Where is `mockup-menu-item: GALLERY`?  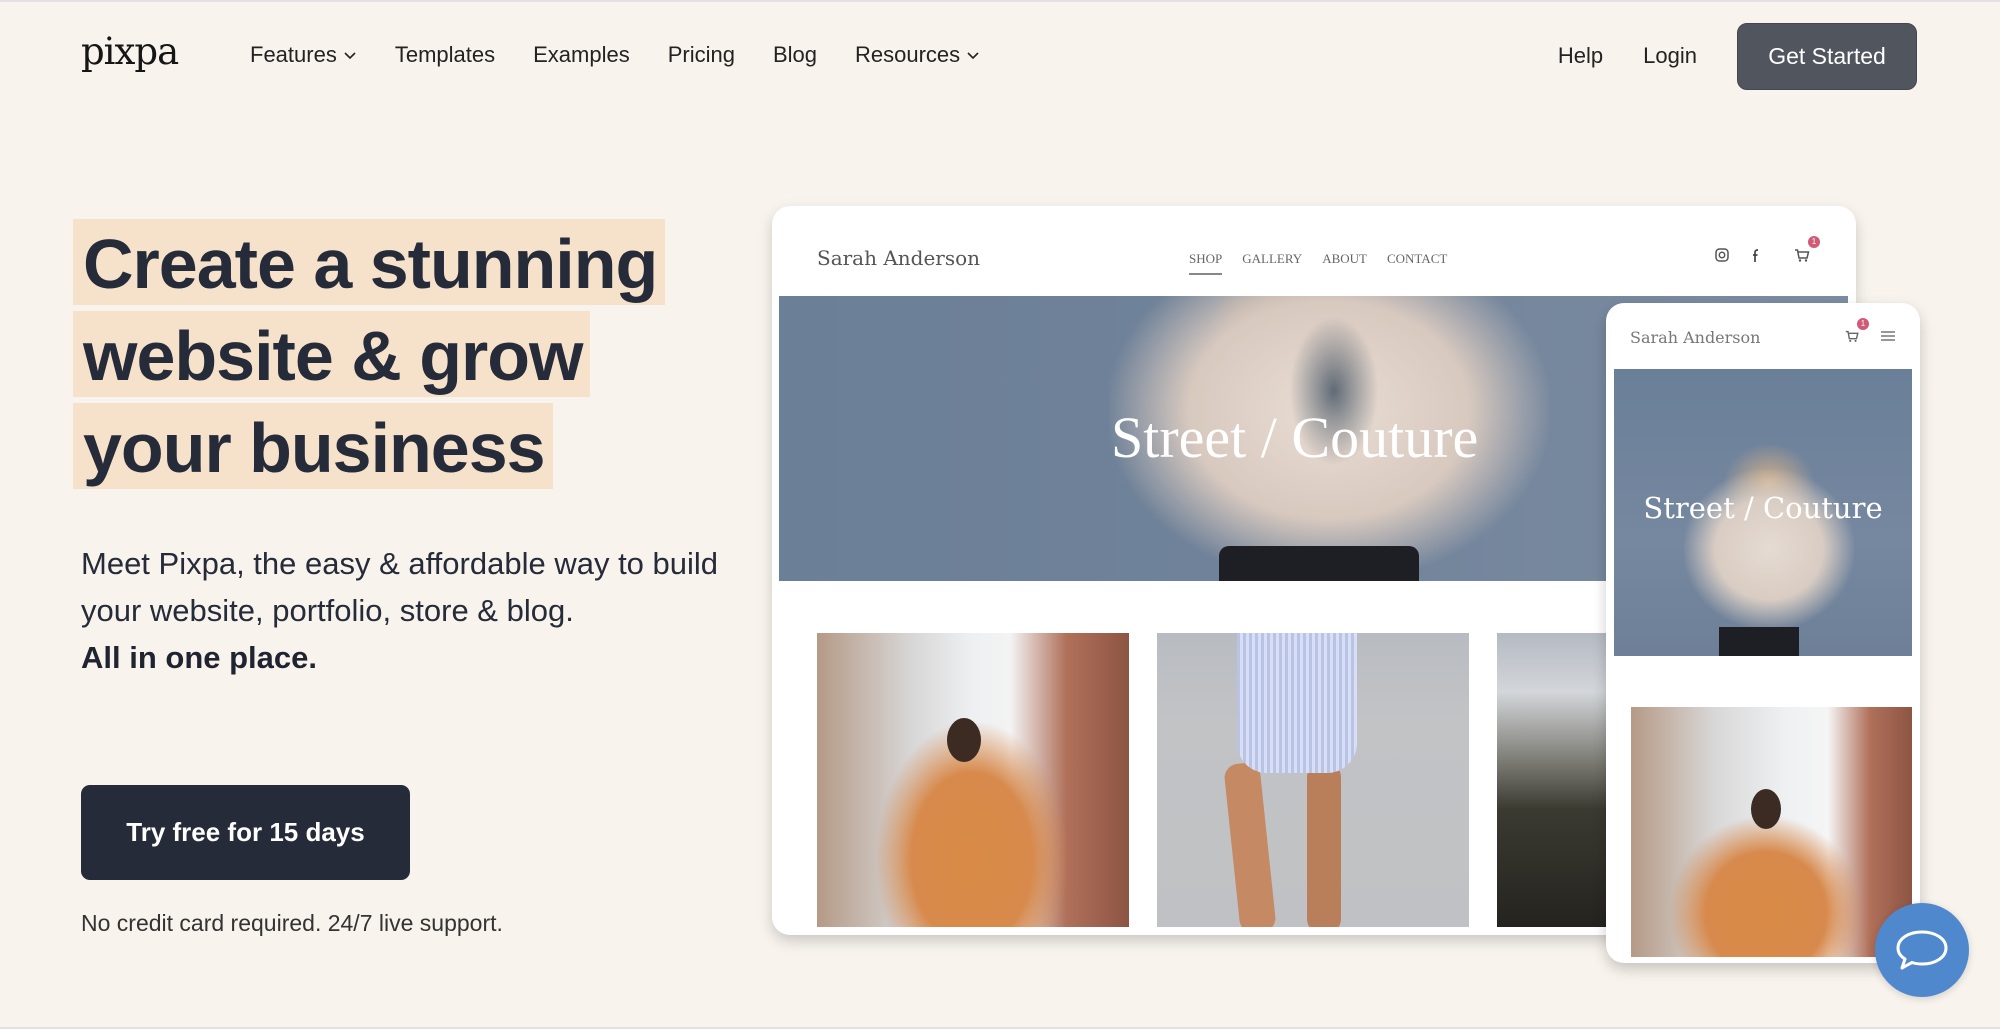
mockup-menu-item: GALLERY is located at coordinates (1272, 258).